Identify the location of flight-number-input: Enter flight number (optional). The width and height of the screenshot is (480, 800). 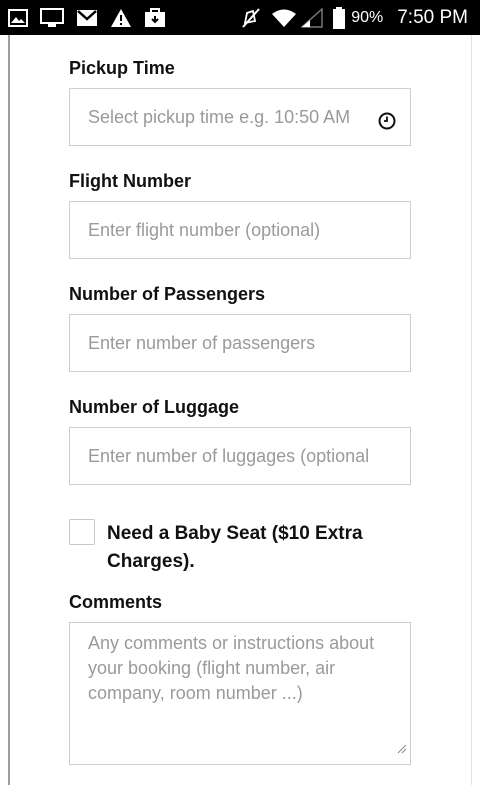
(240, 230).